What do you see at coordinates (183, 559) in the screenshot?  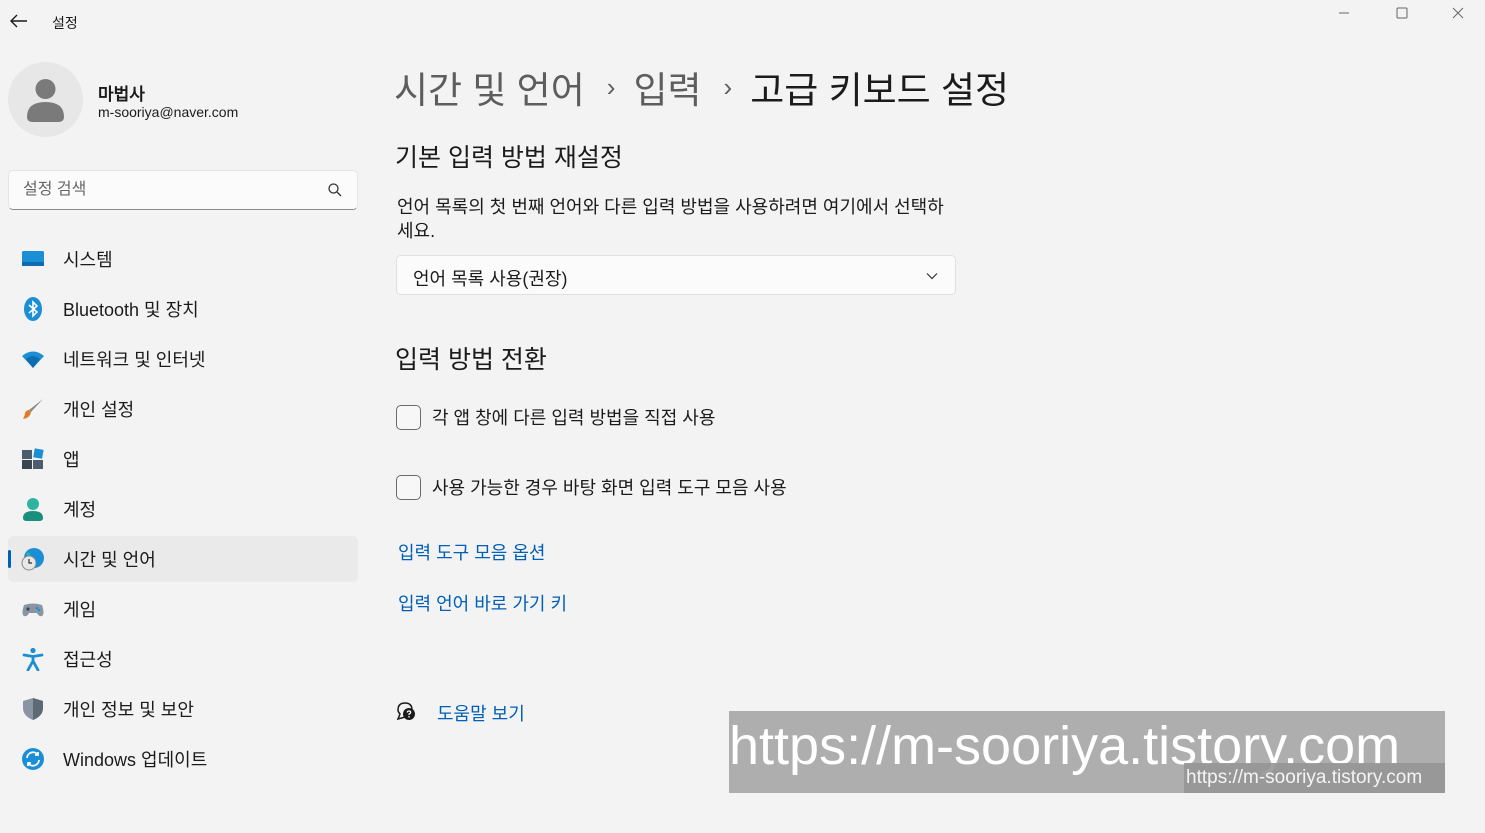 I see `sidebar-item-time-language: 시간 및 언어` at bounding box center [183, 559].